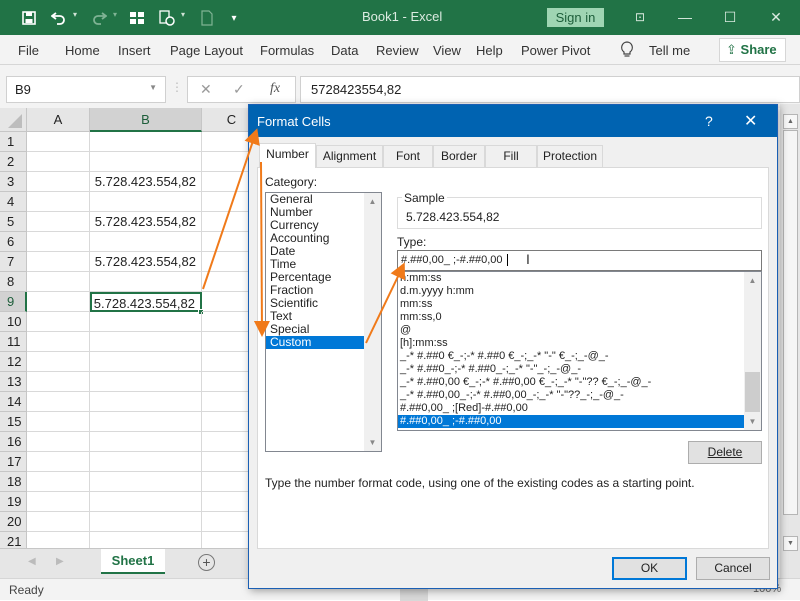  What do you see at coordinates (570, 156) in the screenshot?
I see `tab-protection: Protection` at bounding box center [570, 156].